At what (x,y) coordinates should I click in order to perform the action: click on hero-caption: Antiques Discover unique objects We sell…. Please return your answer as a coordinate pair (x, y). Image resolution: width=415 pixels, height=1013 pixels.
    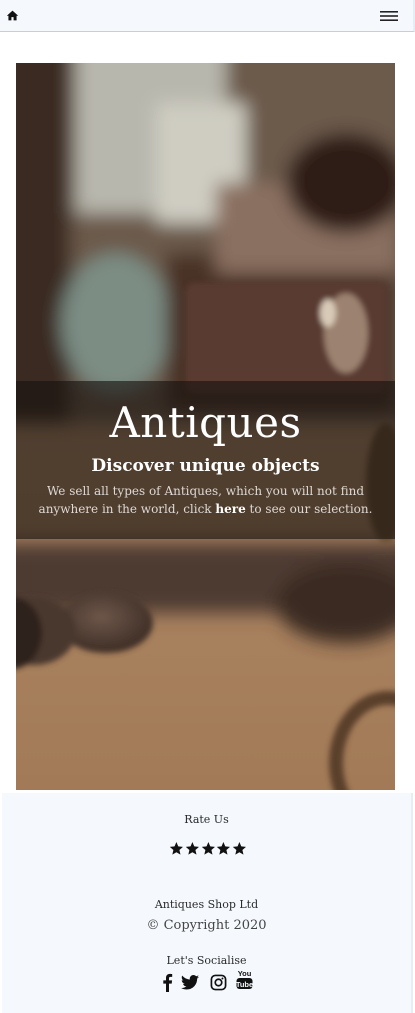
    Looking at the image, I should click on (205, 460).